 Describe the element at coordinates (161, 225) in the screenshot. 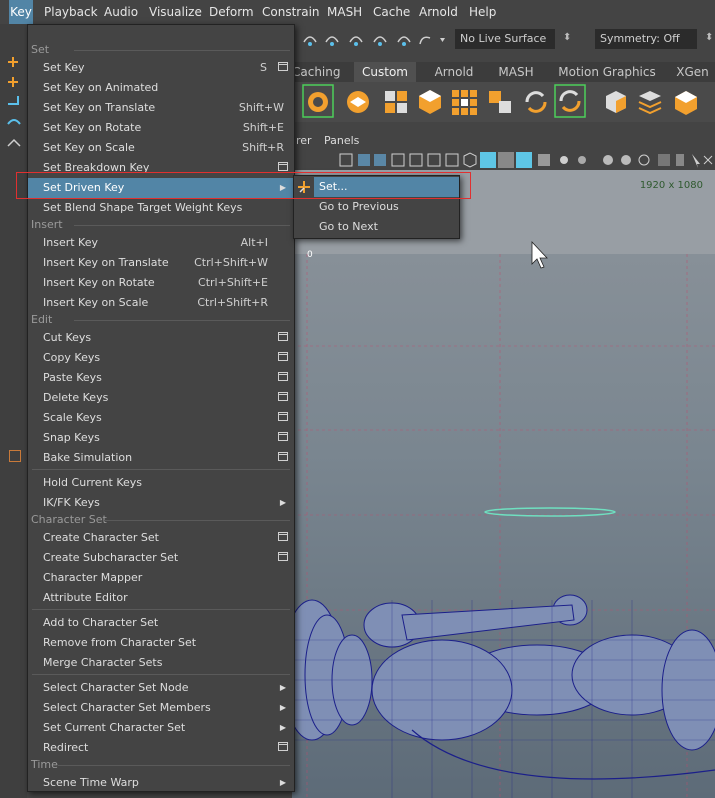

I see `section-insert: Insert` at that location.